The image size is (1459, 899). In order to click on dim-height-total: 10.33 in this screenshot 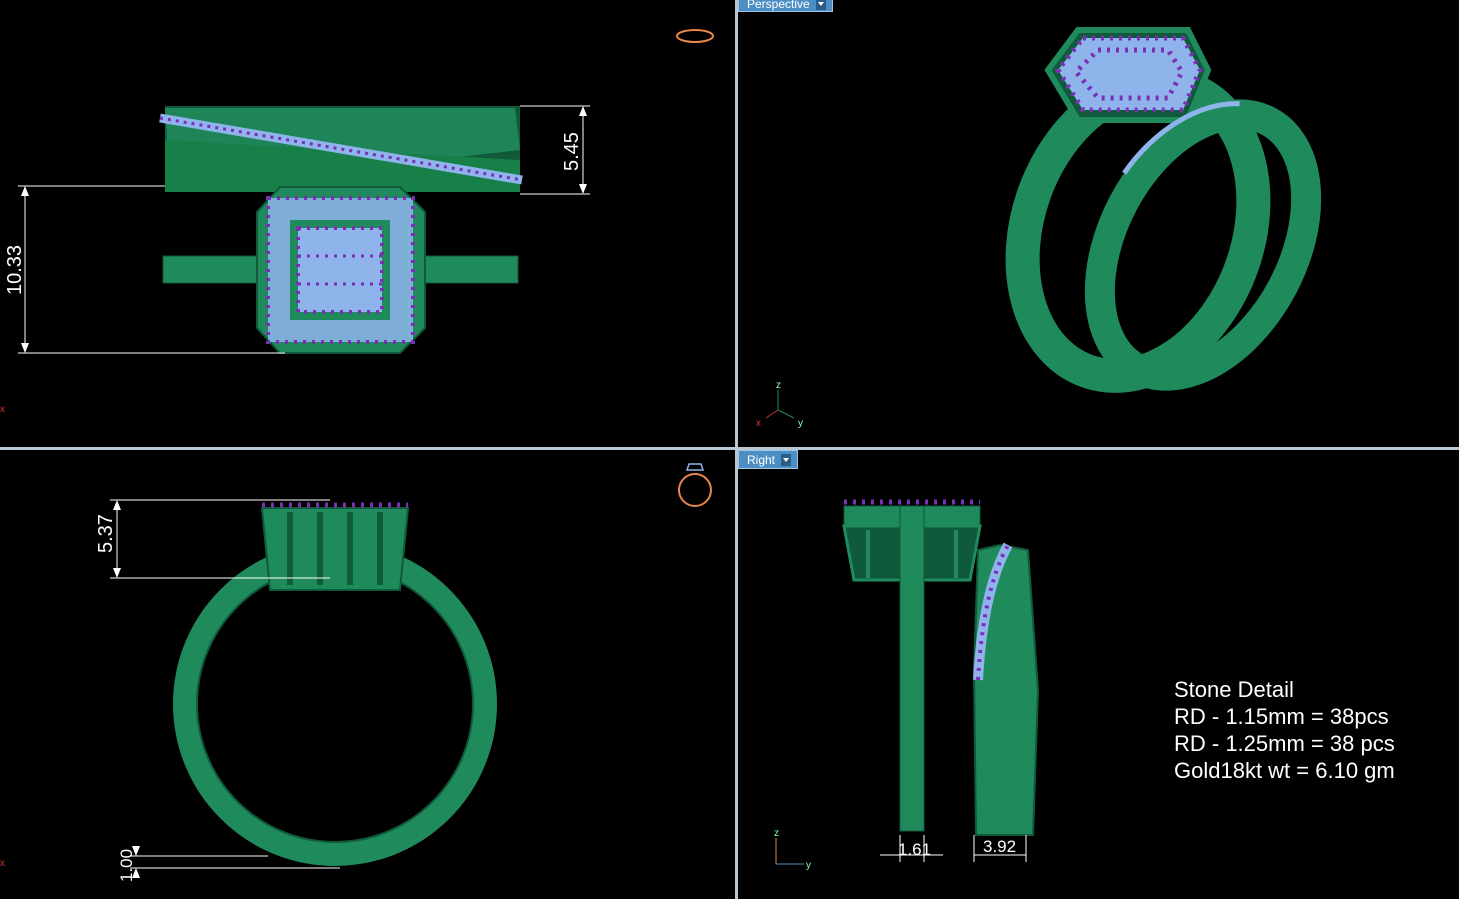, I will do `click(15, 270)`.